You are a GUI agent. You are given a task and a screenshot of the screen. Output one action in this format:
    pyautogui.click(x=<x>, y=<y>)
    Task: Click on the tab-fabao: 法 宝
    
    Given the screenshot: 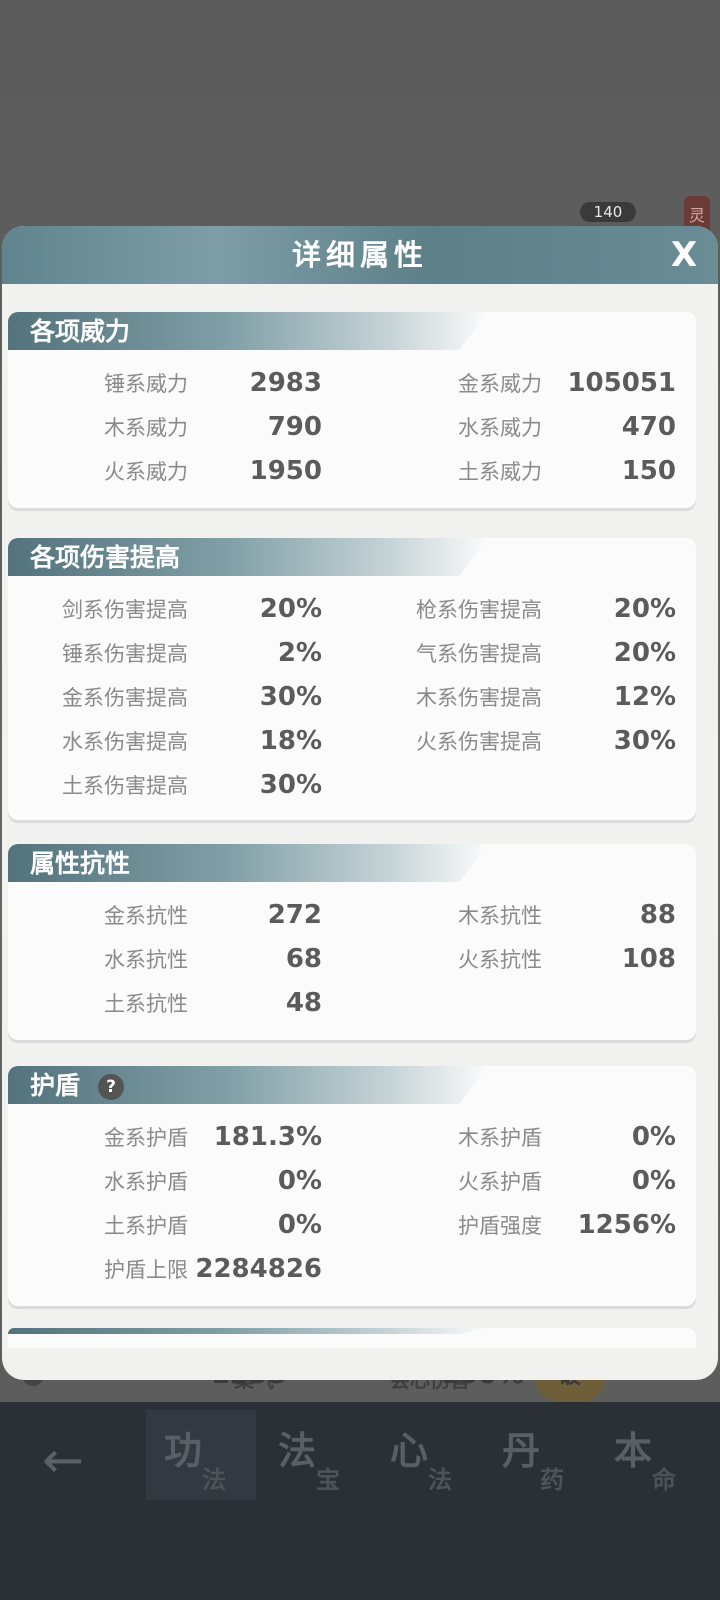 What is the action you would take?
    pyautogui.click(x=315, y=1455)
    